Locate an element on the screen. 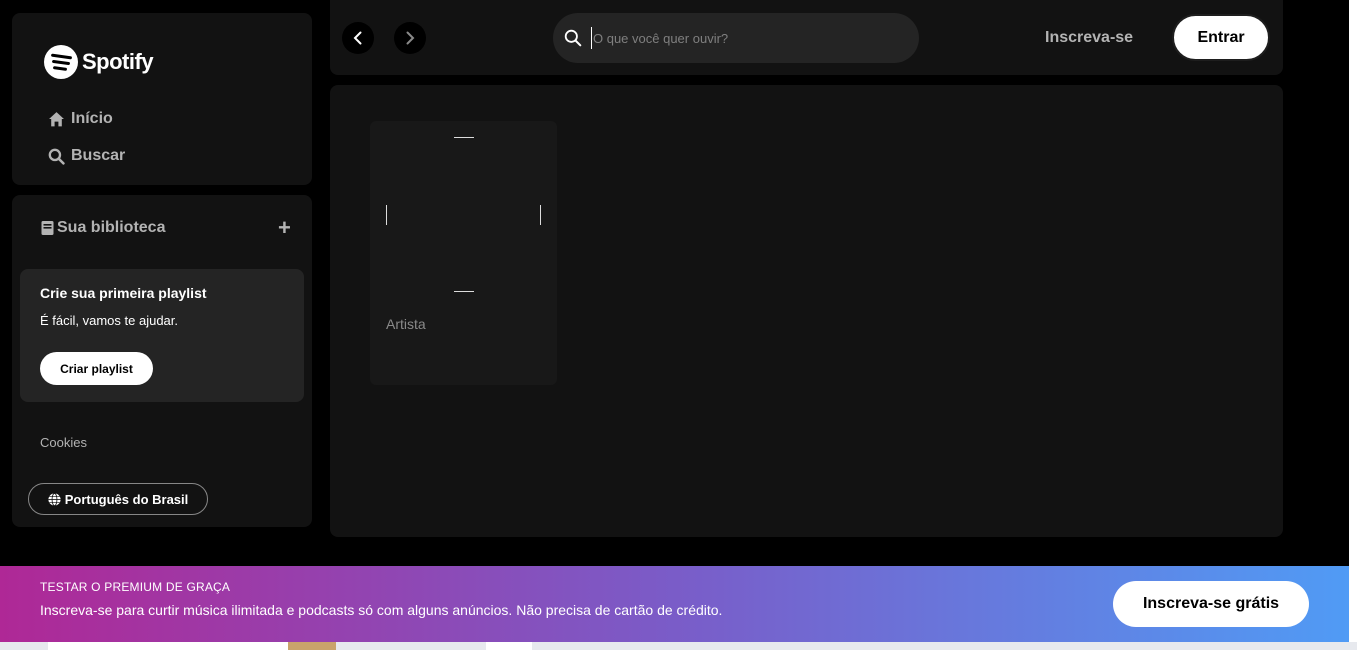  free-signup-button: Inscreva-se grátis is located at coordinates (1211, 604).